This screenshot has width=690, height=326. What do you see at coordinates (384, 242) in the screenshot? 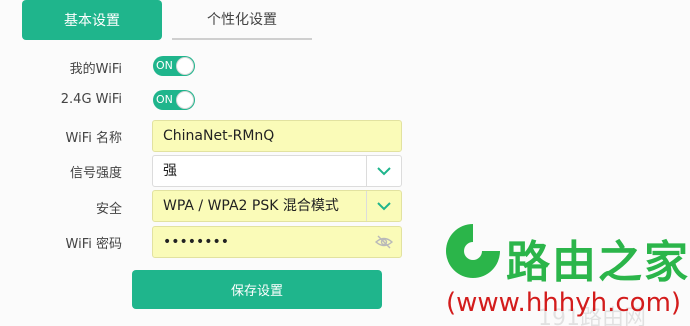
I see `eye-hidden-icon` at bounding box center [384, 242].